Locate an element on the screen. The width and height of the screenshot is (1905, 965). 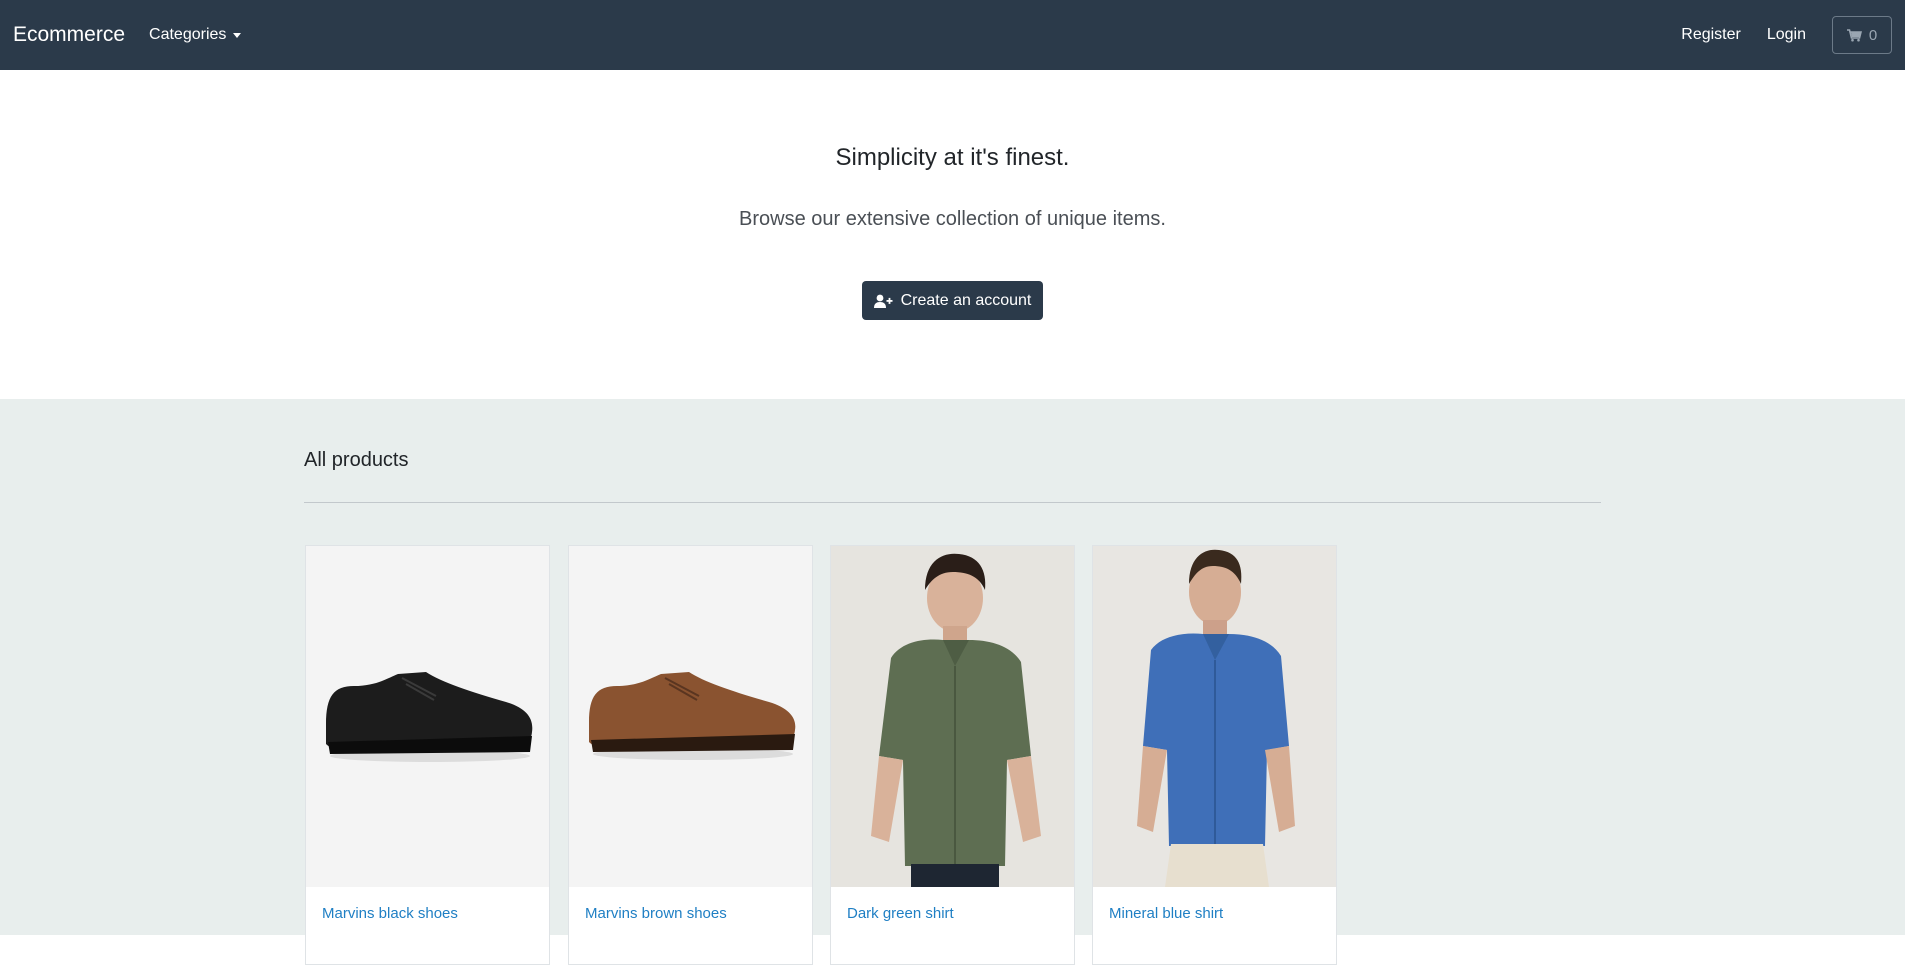
shopping-cart-icon is located at coordinates (1854, 34).